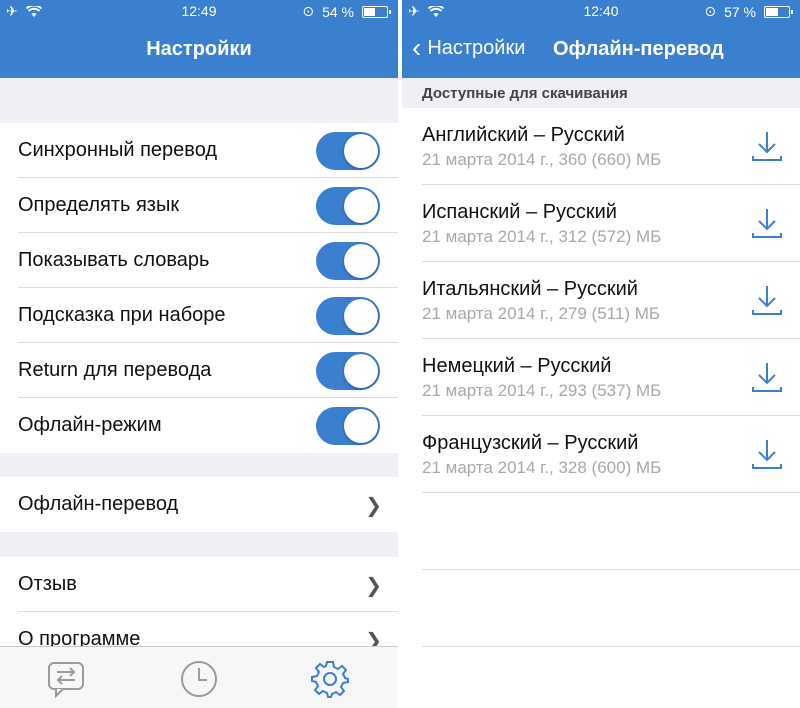  I want to click on nav-bar: ‹ Настройки Офлайн-перевод, so click(601, 51).